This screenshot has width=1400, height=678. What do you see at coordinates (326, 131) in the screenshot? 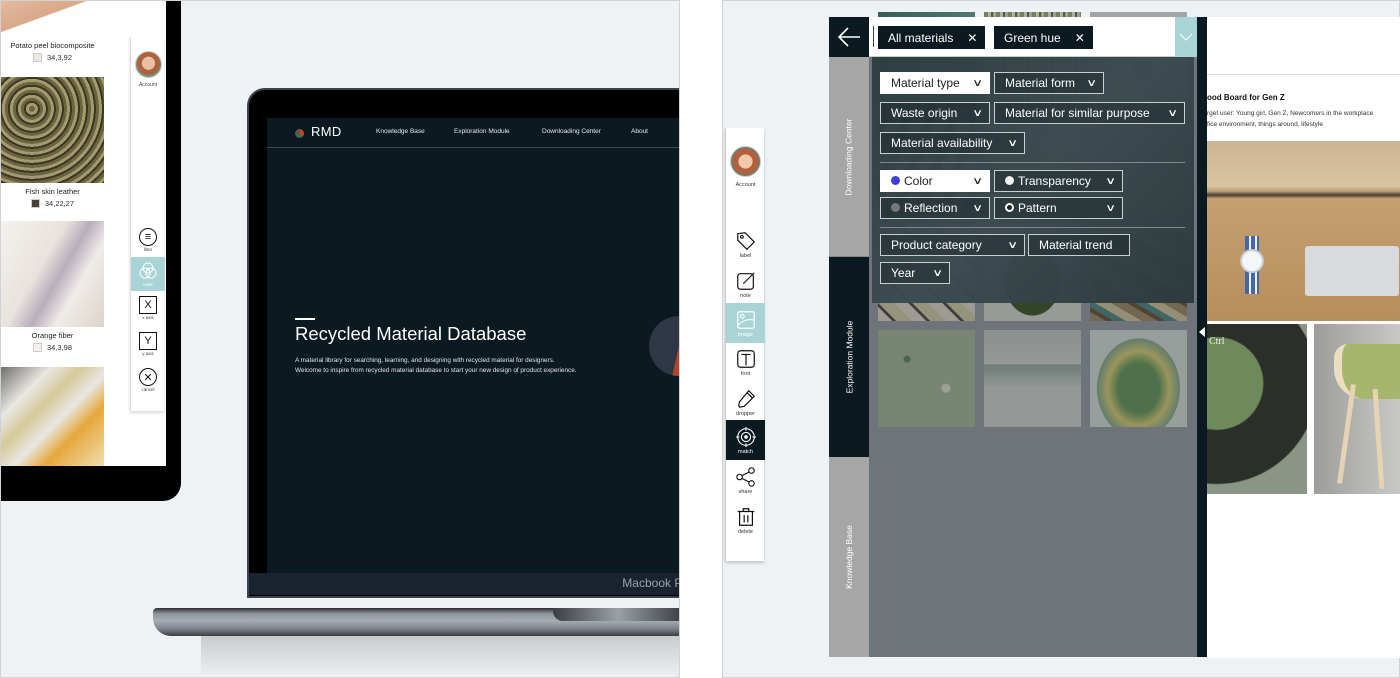
I see `logo-text: RMD` at bounding box center [326, 131].